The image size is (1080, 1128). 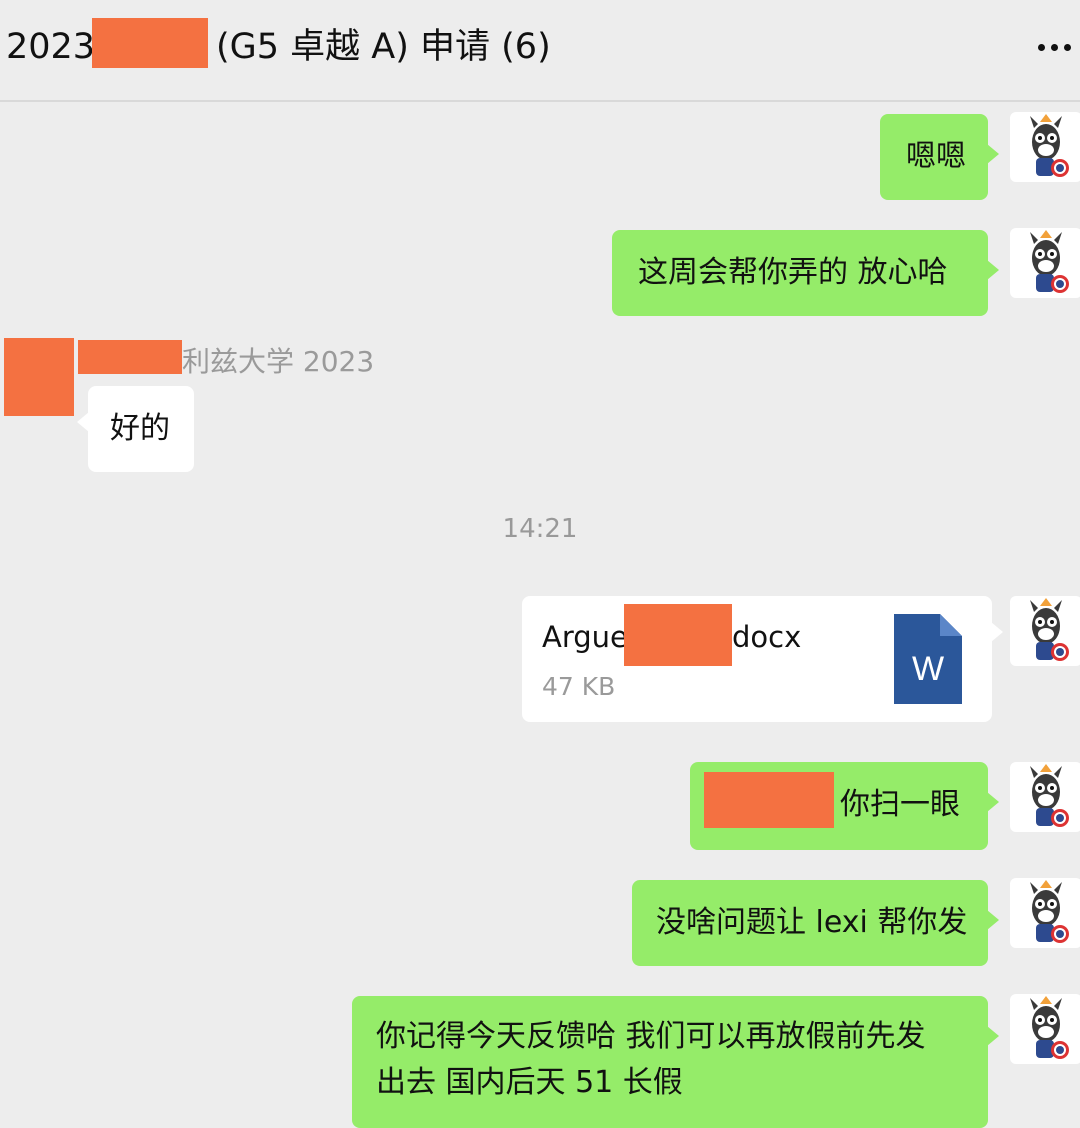 I want to click on word-icon-letter: W, so click(x=928, y=669).